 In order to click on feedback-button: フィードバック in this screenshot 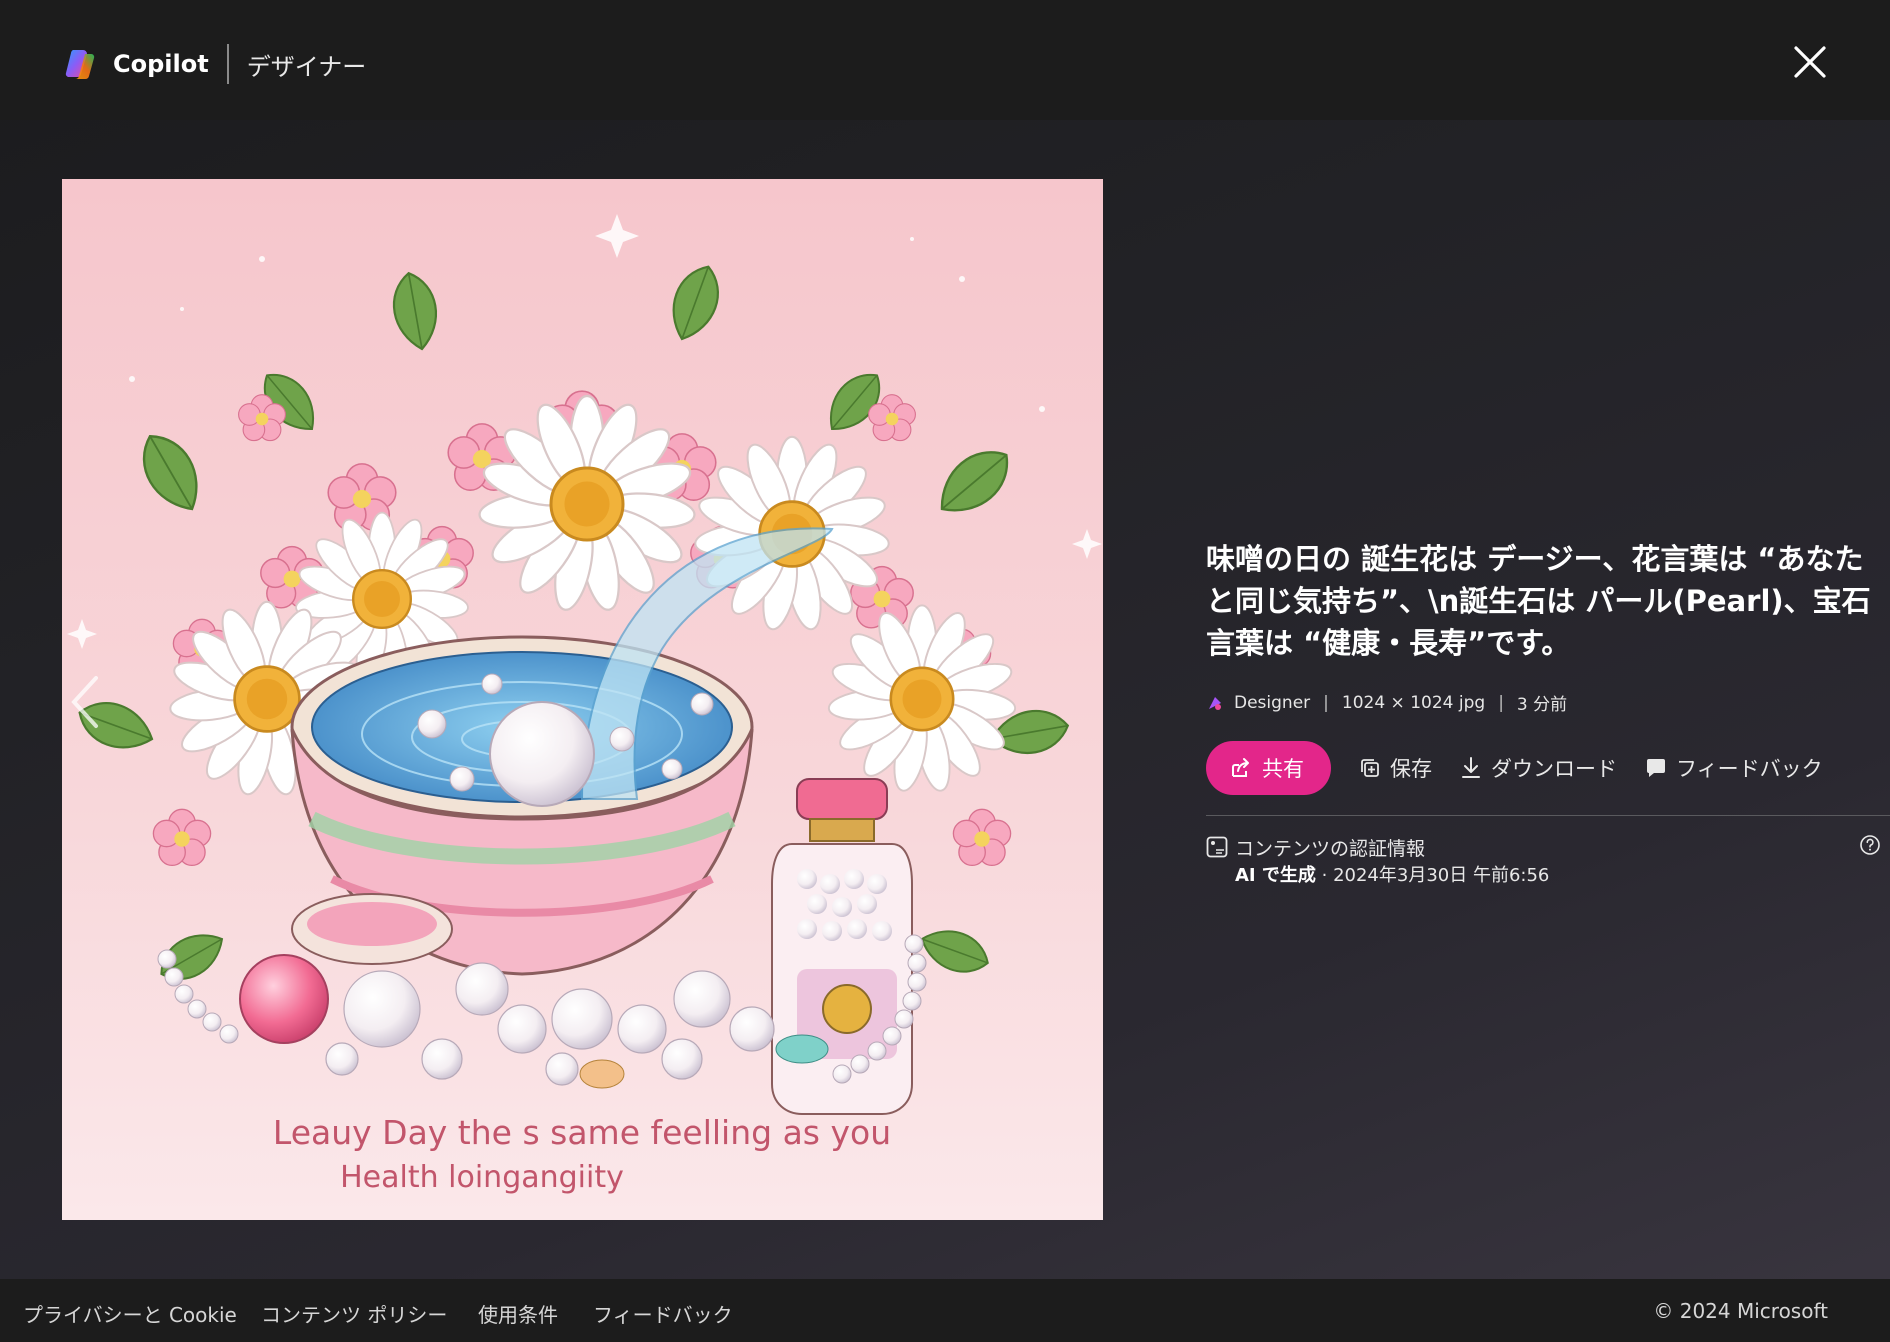, I will do `click(1734, 768)`.